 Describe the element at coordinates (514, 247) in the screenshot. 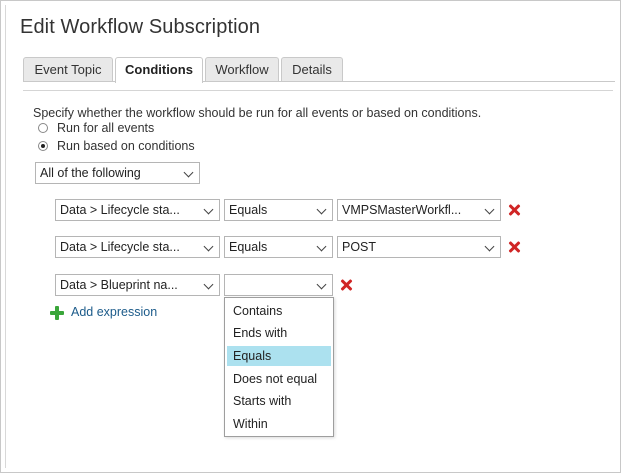

I see `remove-expression-2-icon` at that location.